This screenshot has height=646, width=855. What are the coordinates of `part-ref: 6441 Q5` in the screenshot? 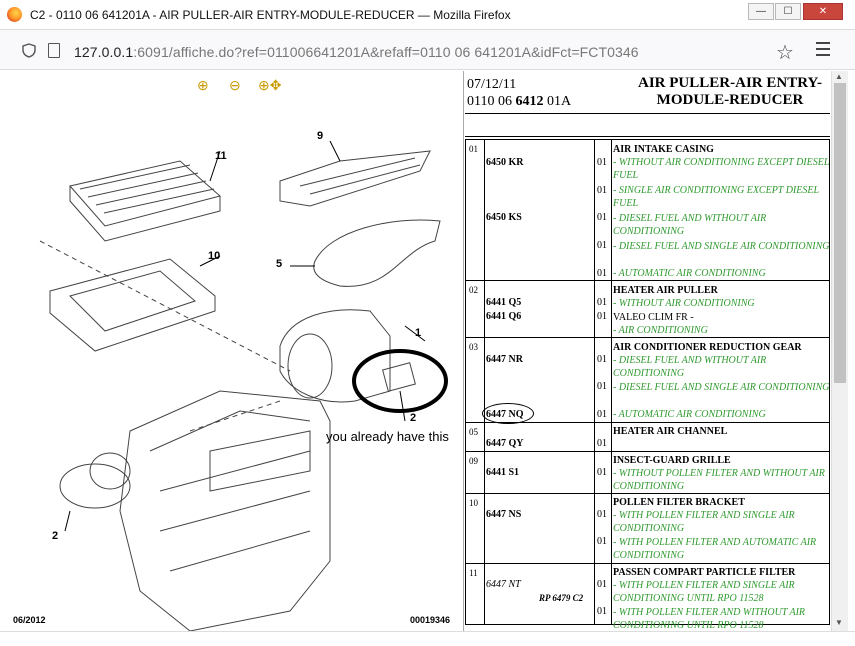 It's located at (503, 302).